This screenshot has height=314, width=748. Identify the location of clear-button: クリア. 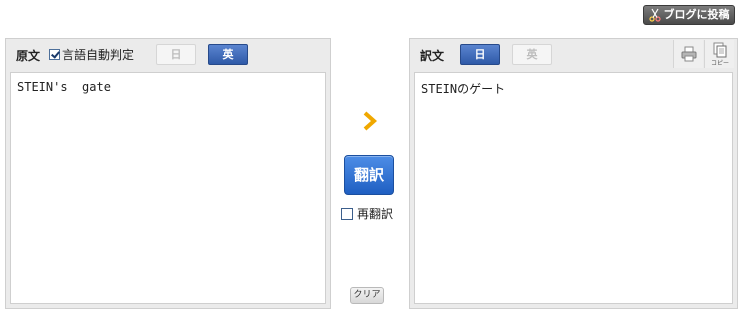
(367, 295).